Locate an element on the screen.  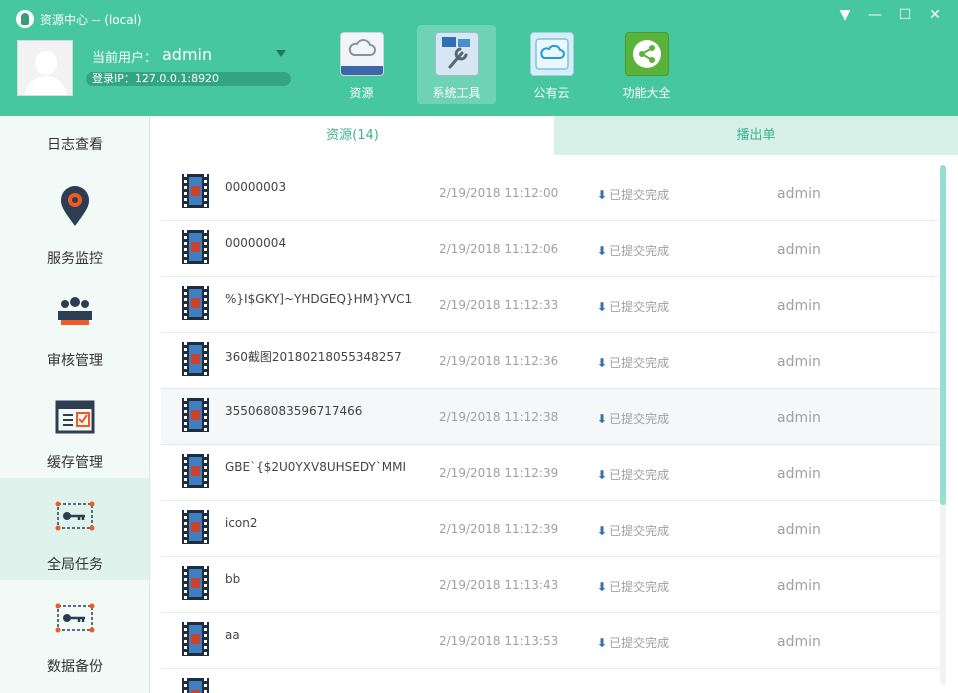
current-user-name: admin is located at coordinates (187, 54).